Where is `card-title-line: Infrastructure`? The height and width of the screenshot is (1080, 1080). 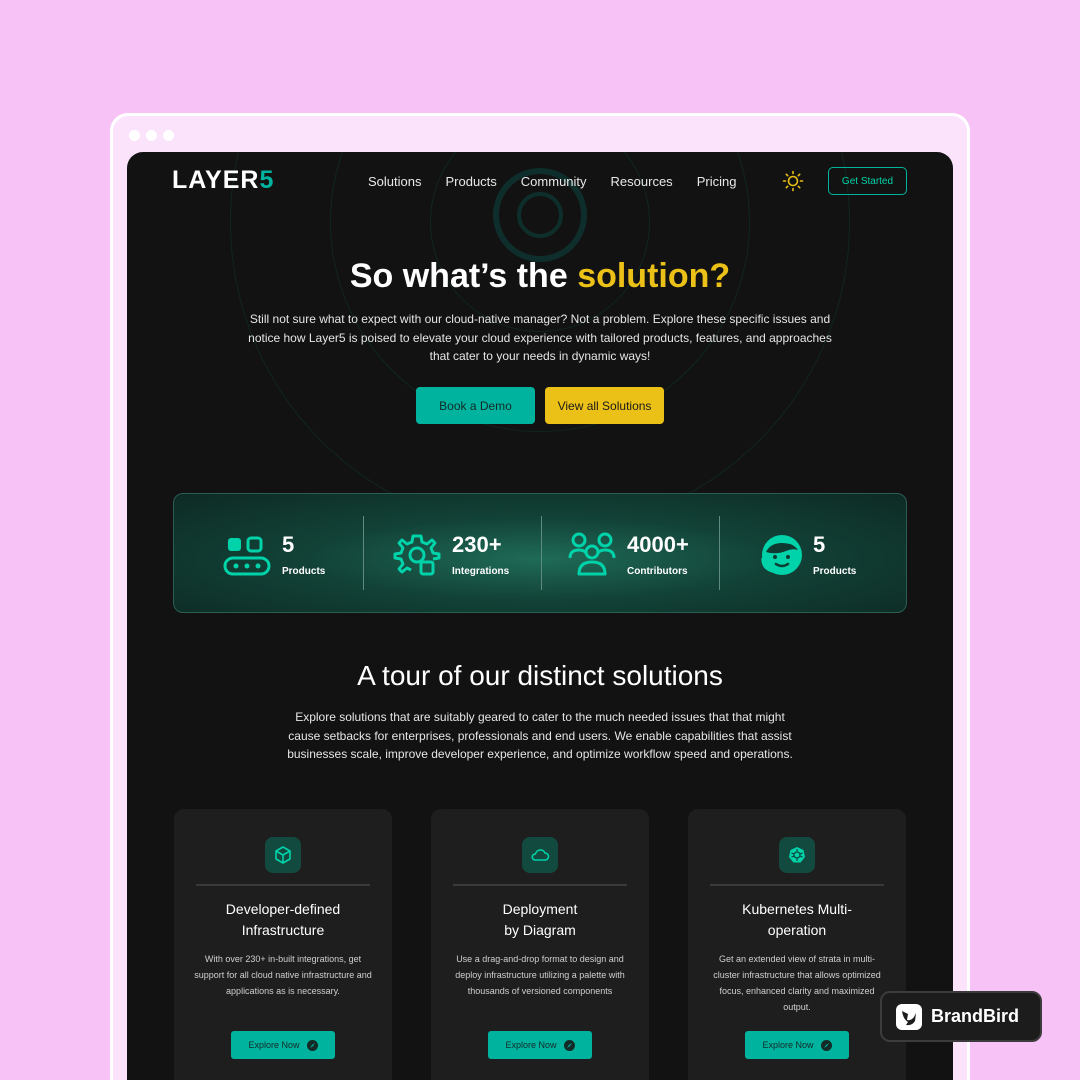
card-title-line: Infrastructure is located at coordinates (283, 929).